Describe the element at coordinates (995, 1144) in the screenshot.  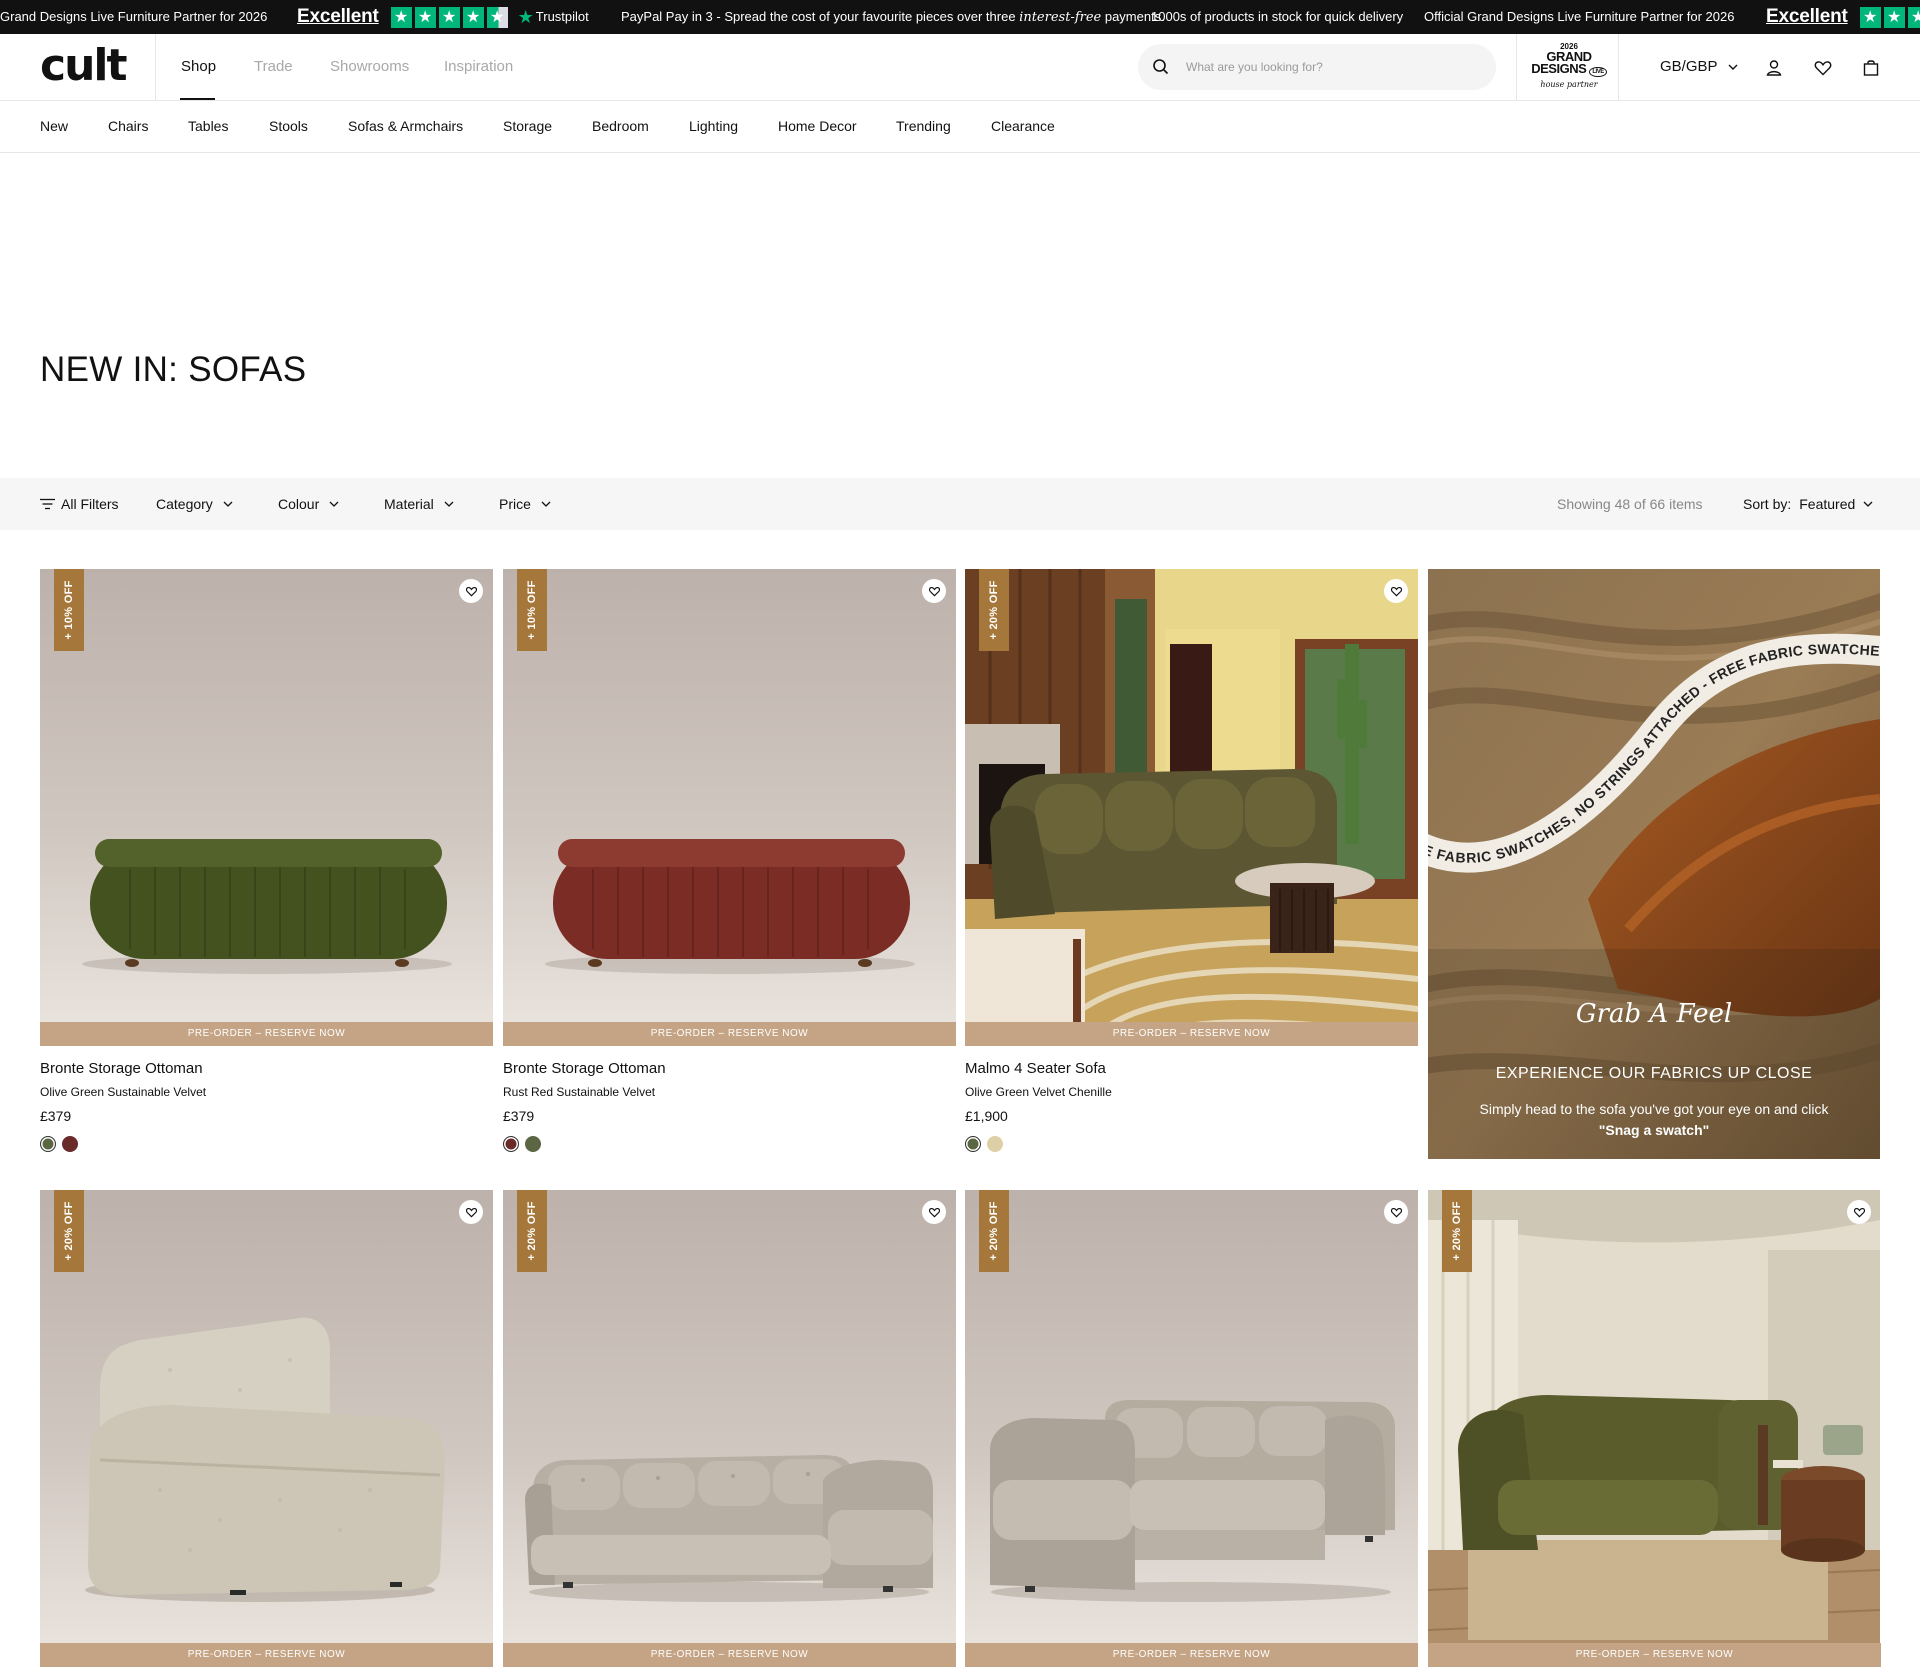
I see `swatch-cream` at that location.